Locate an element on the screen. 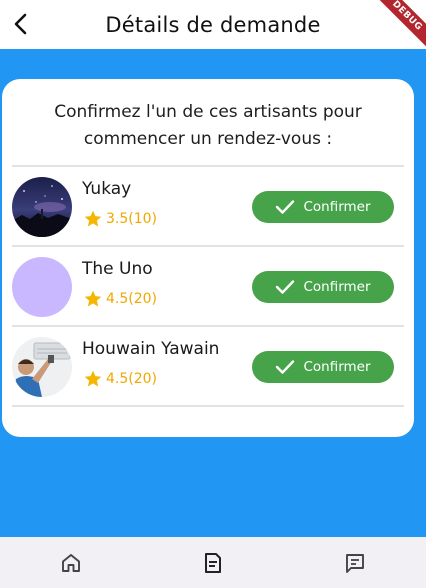 The image size is (426, 588). nav-requests is located at coordinates (213, 563).